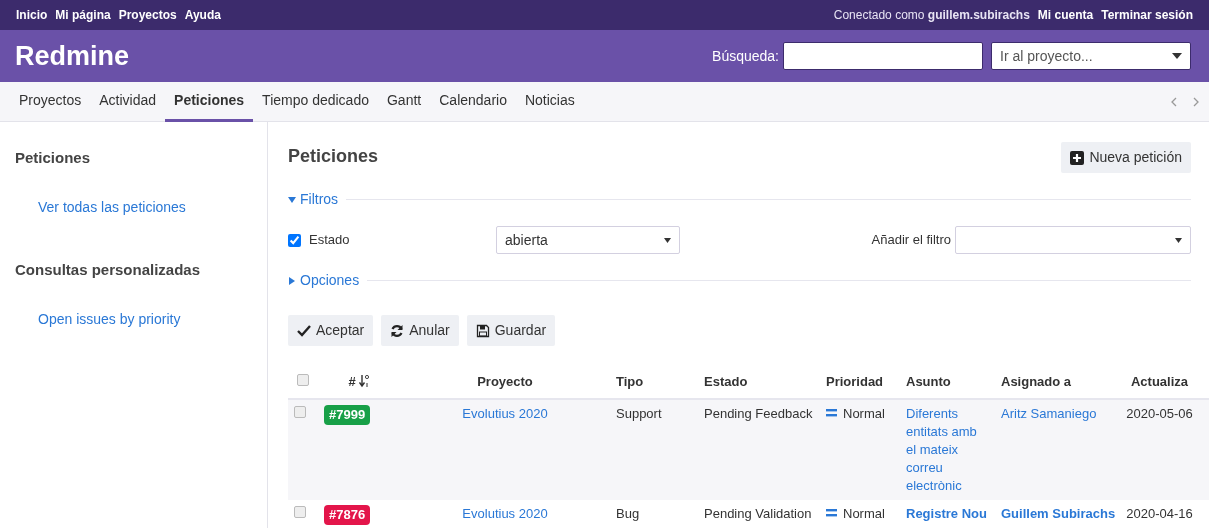 Image resolution: width=1209 pixels, height=528 pixels. I want to click on new-issue-button: Nueva petición, so click(1126, 157).